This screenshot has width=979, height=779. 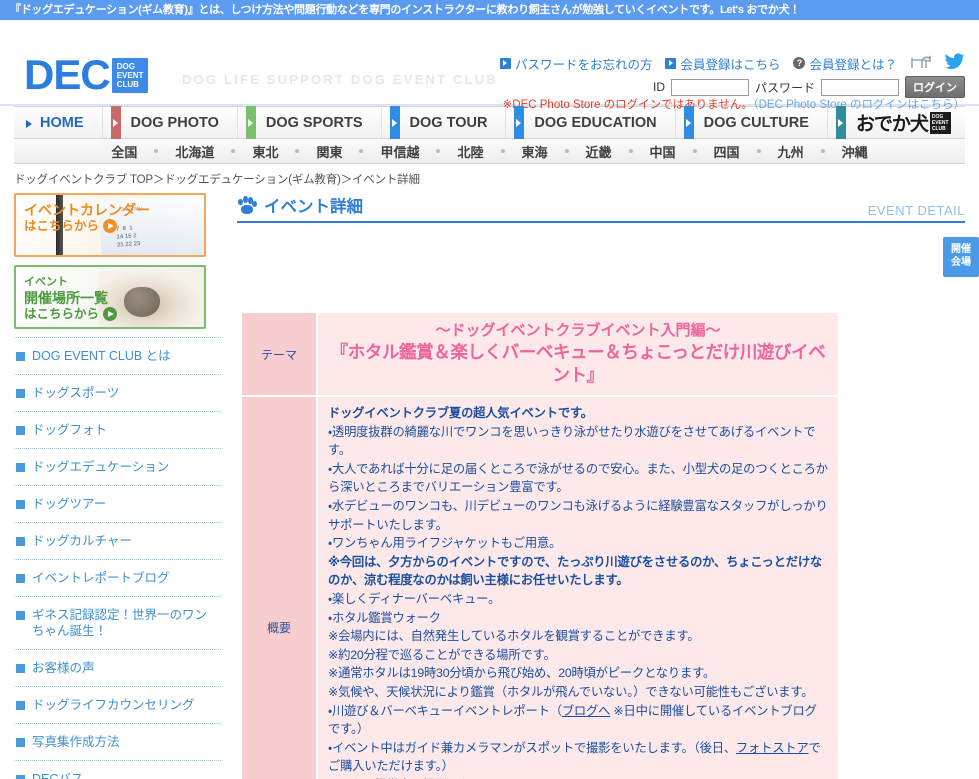 I want to click on overview-line: ドッグイベントクラブ夏の超人気イベントです。, so click(x=460, y=413).